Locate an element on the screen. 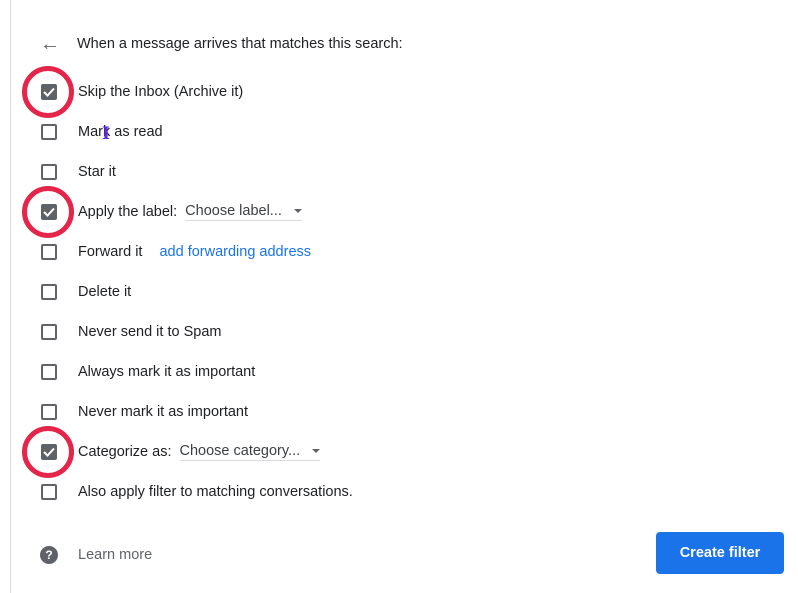 This screenshot has width=798, height=593. apply-label-checkbox is located at coordinates (49, 212).